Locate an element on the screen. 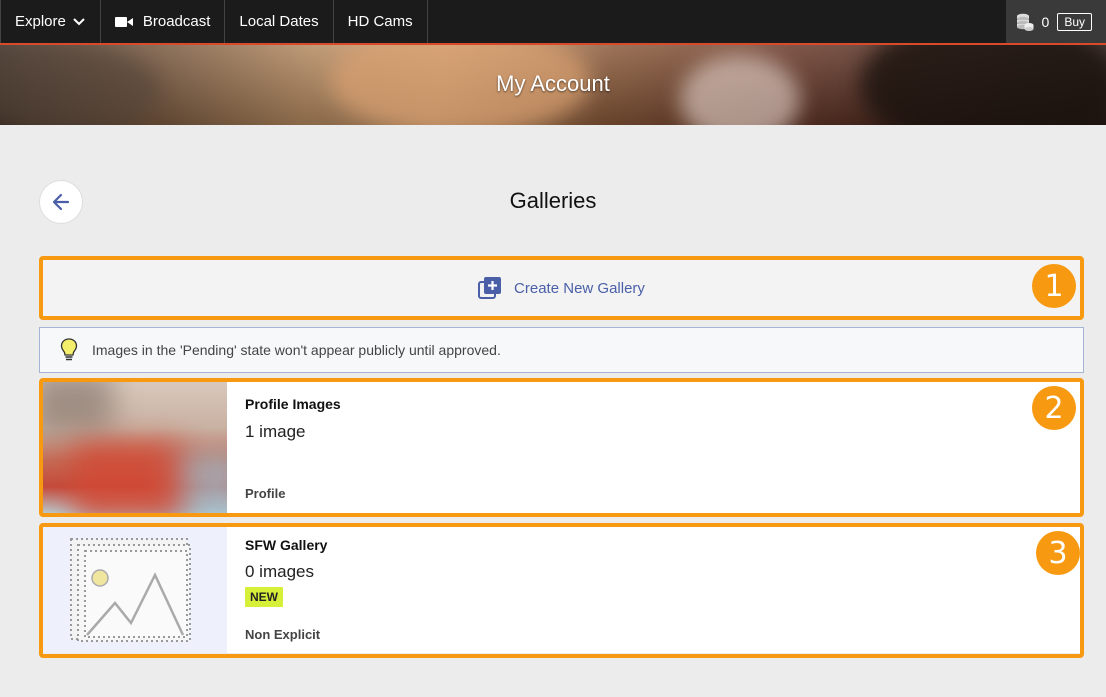  lightbulb-icon is located at coordinates (69, 349).